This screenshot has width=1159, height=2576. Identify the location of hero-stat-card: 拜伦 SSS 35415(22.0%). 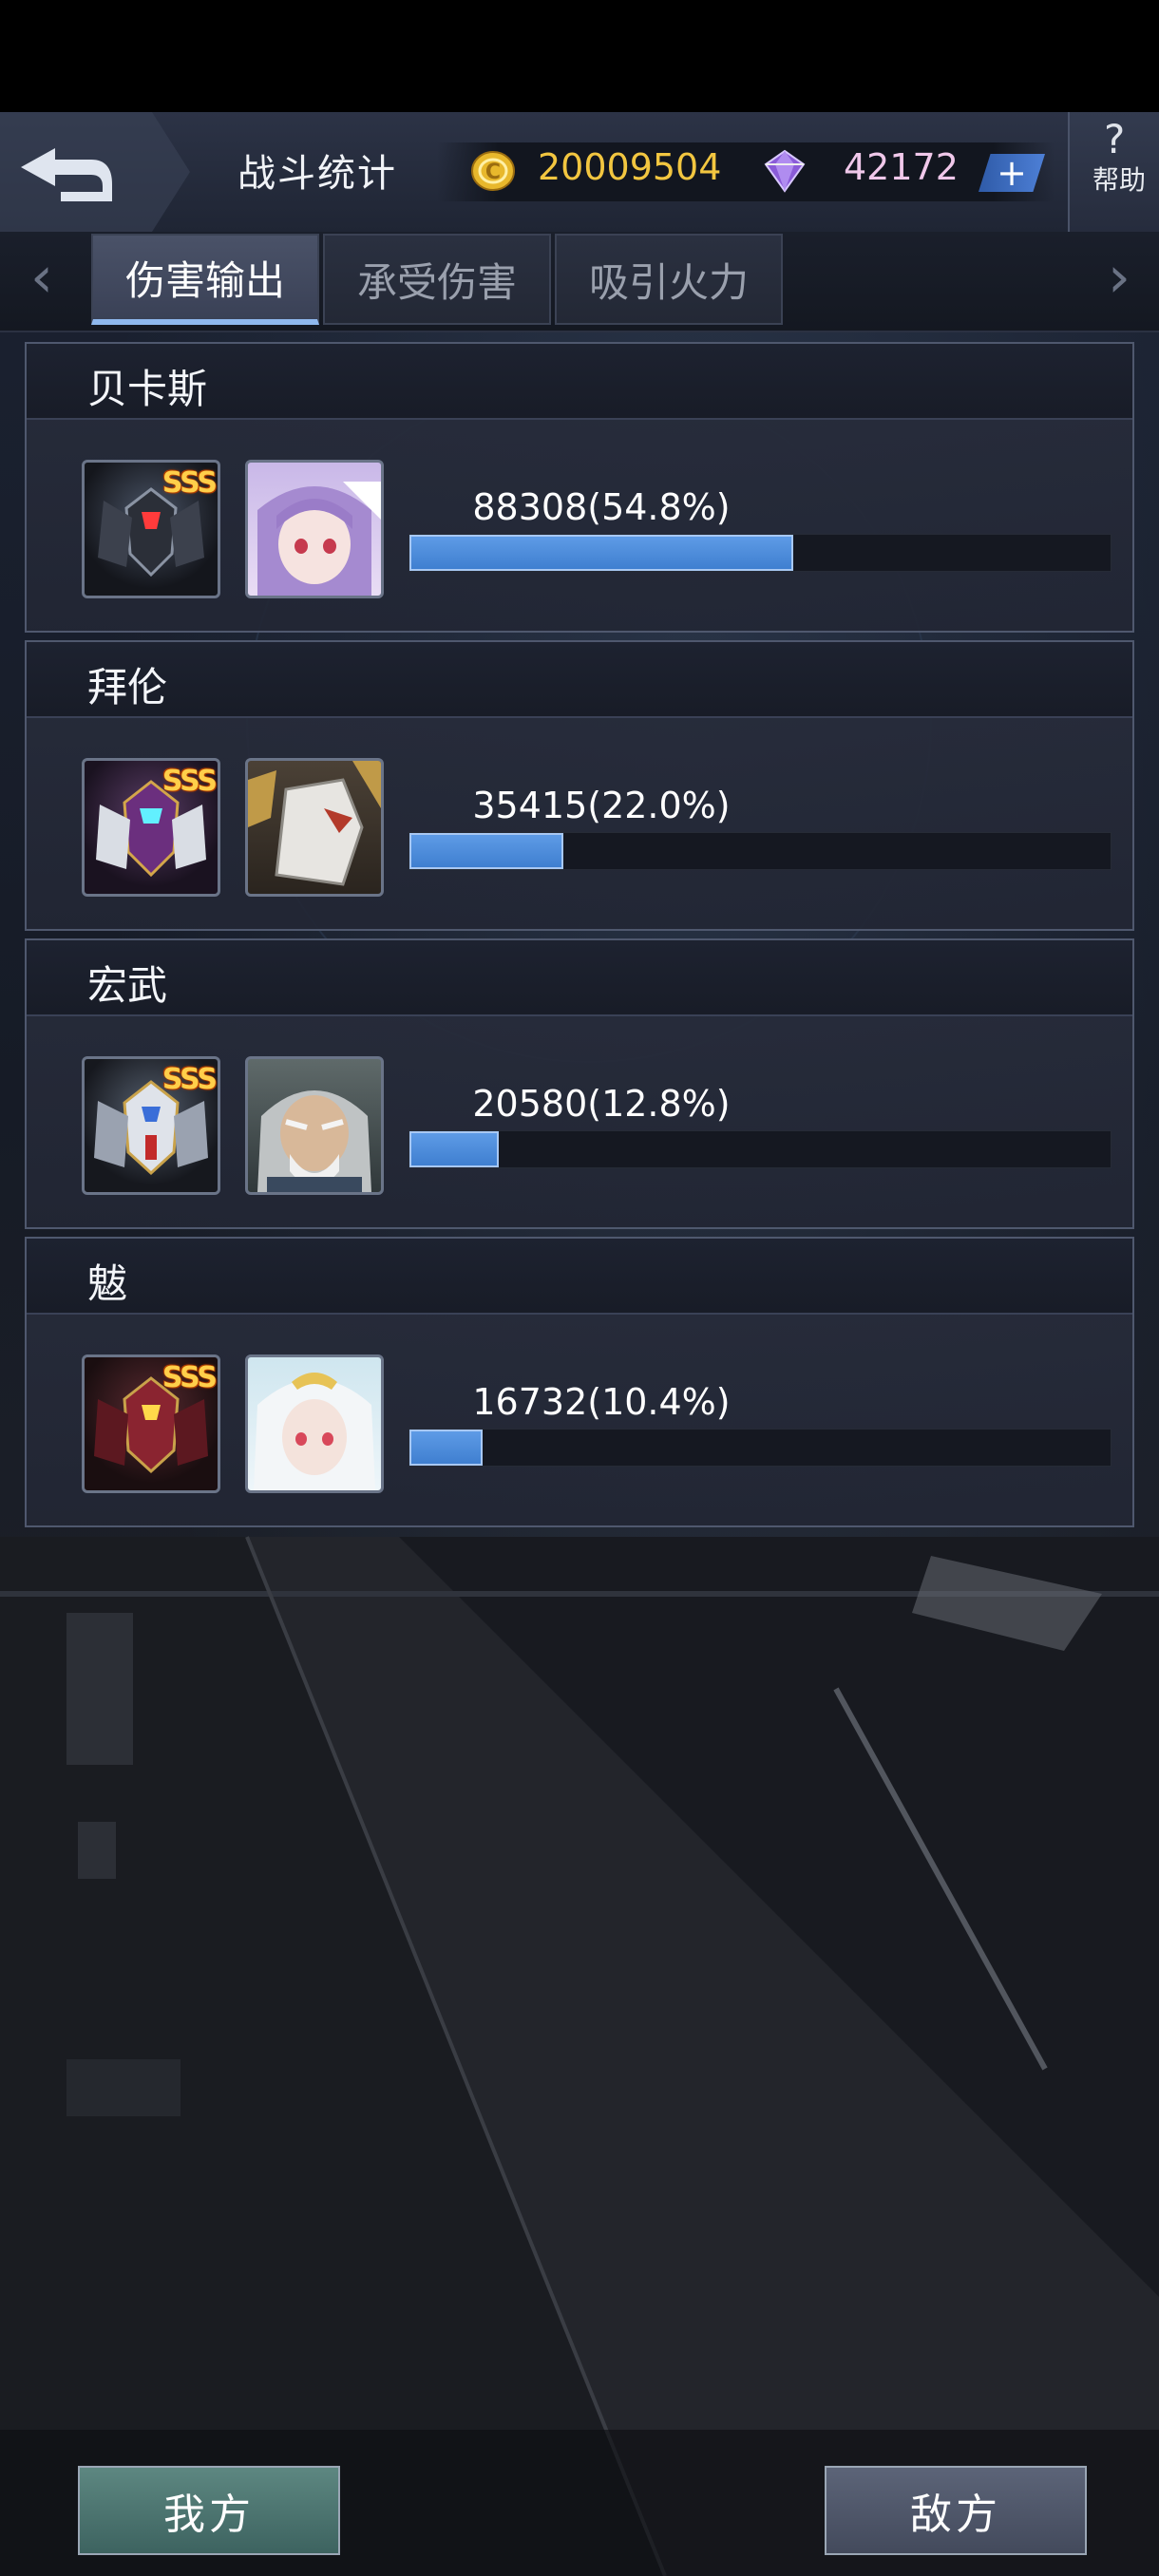
(579, 785).